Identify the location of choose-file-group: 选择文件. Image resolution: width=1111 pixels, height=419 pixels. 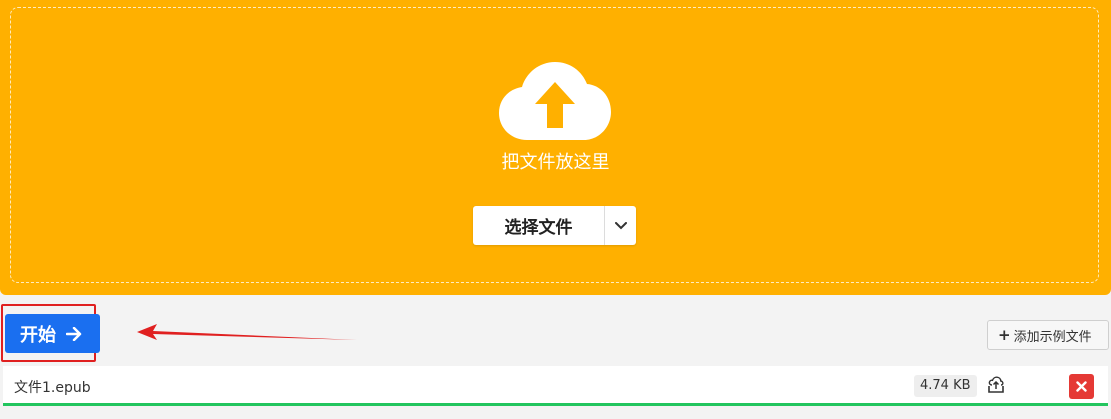
(554, 225).